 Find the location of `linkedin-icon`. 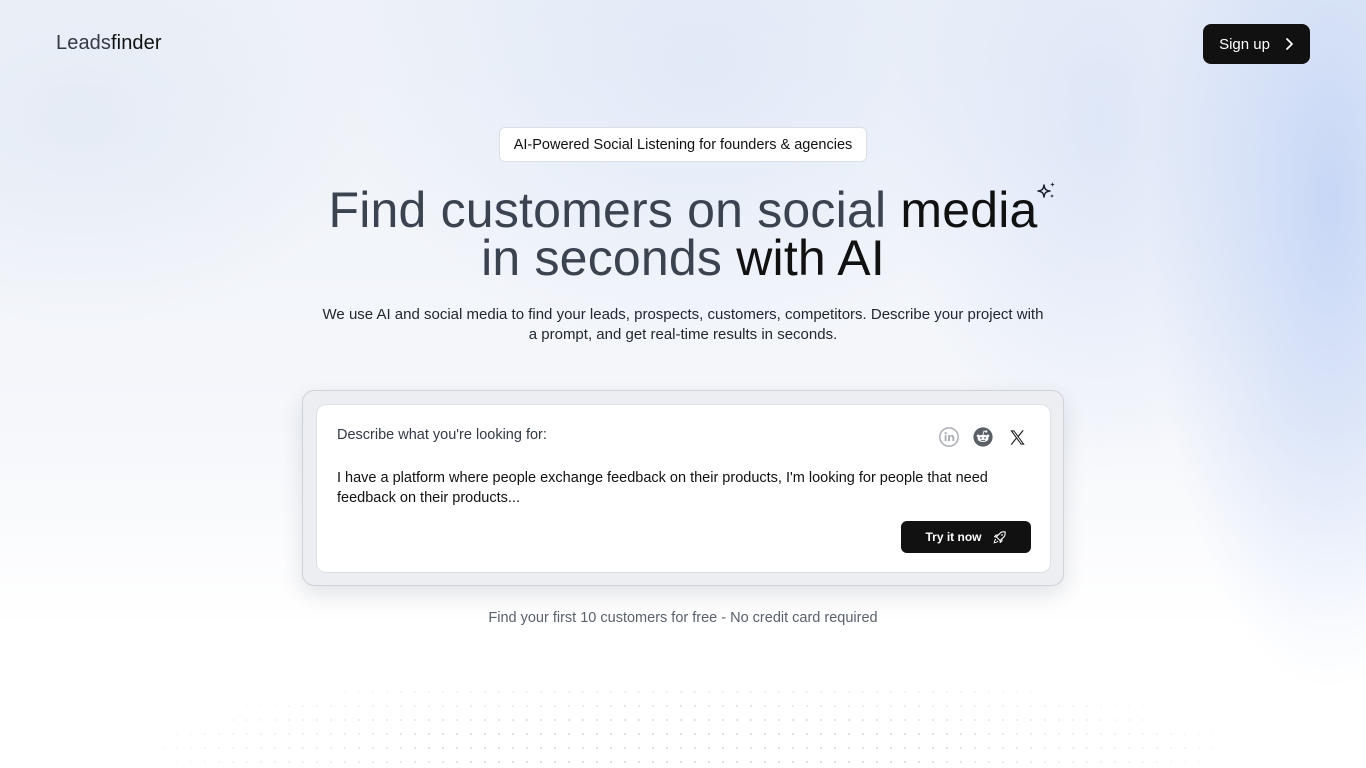

linkedin-icon is located at coordinates (949, 437).